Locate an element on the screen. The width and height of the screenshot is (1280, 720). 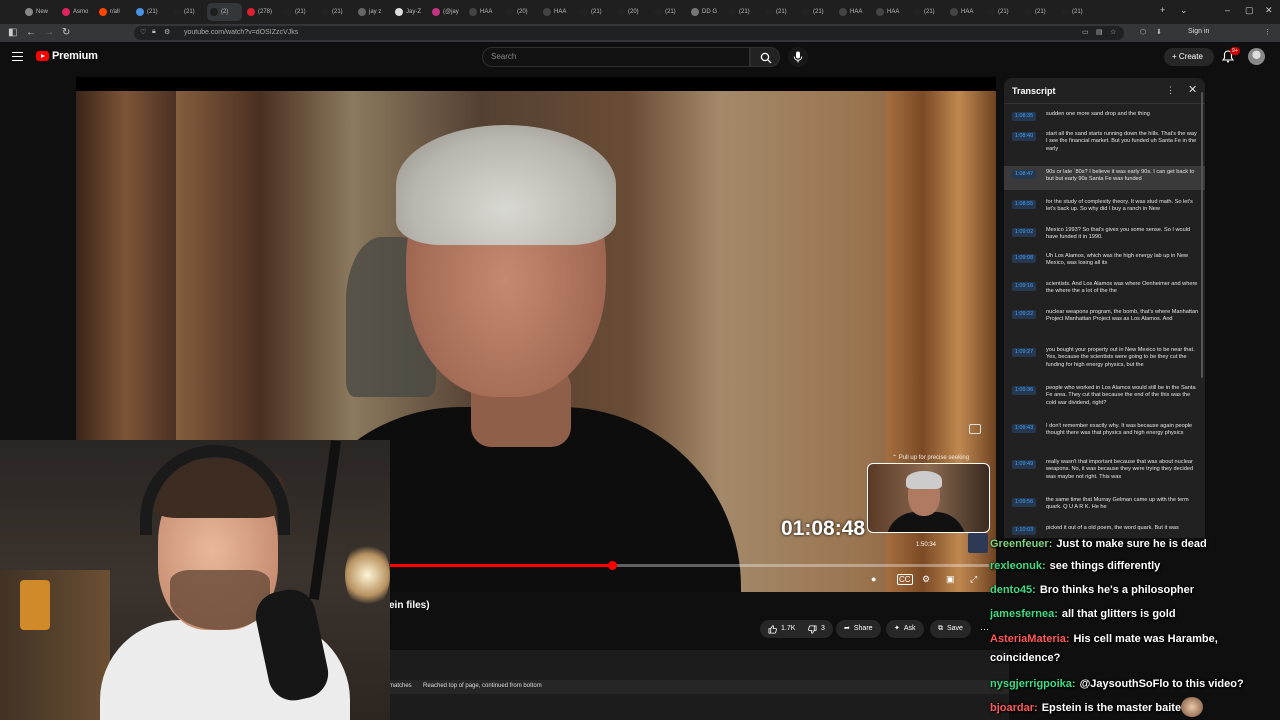
browser-tab: DD G is located at coordinates (705, 12).